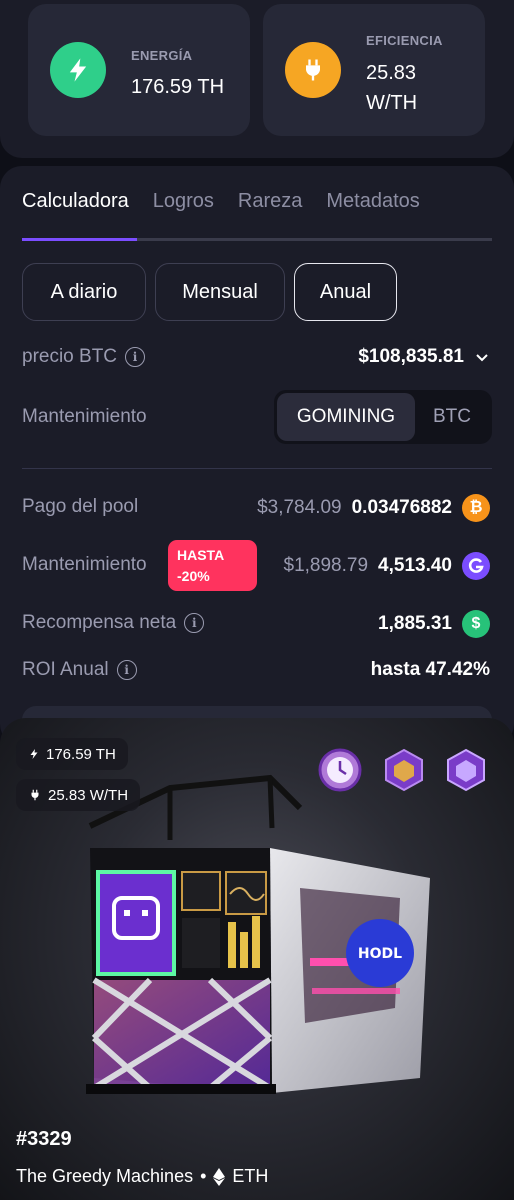 The width and height of the screenshot is (514, 1200). What do you see at coordinates (212, 565) in the screenshot?
I see `discount-badge: HASTA -20%` at bounding box center [212, 565].